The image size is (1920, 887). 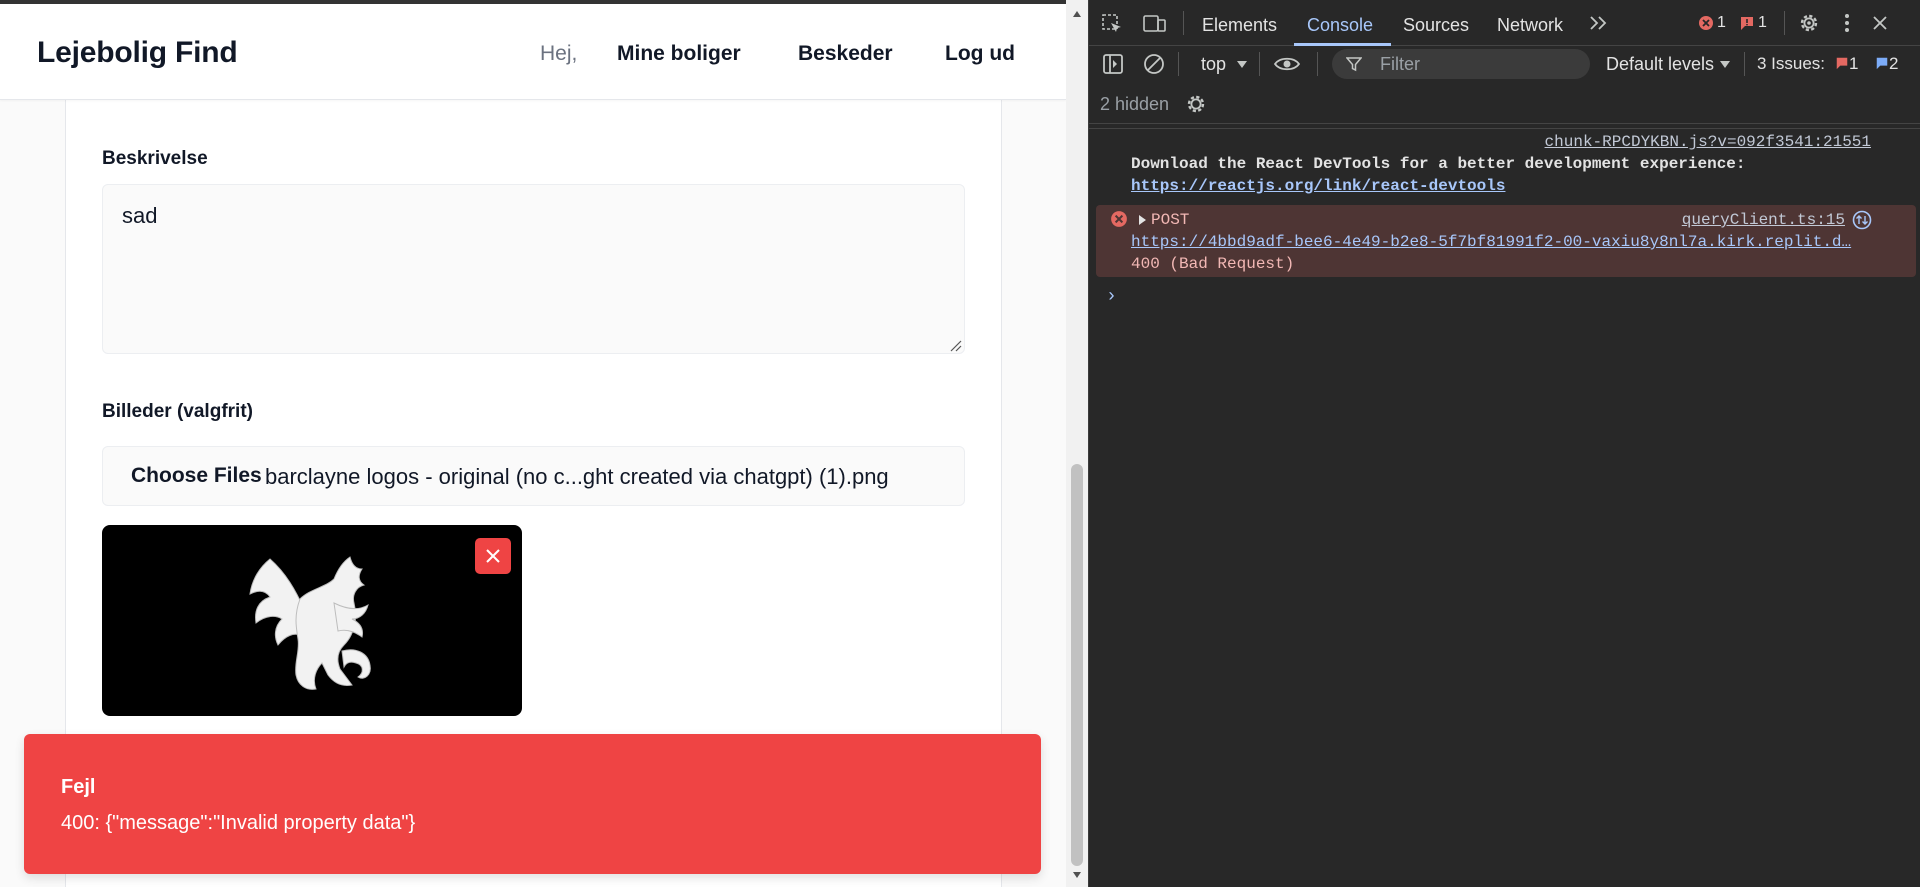 What do you see at coordinates (1077, 875) in the screenshot?
I see `scroll-down-arrow-icon` at bounding box center [1077, 875].